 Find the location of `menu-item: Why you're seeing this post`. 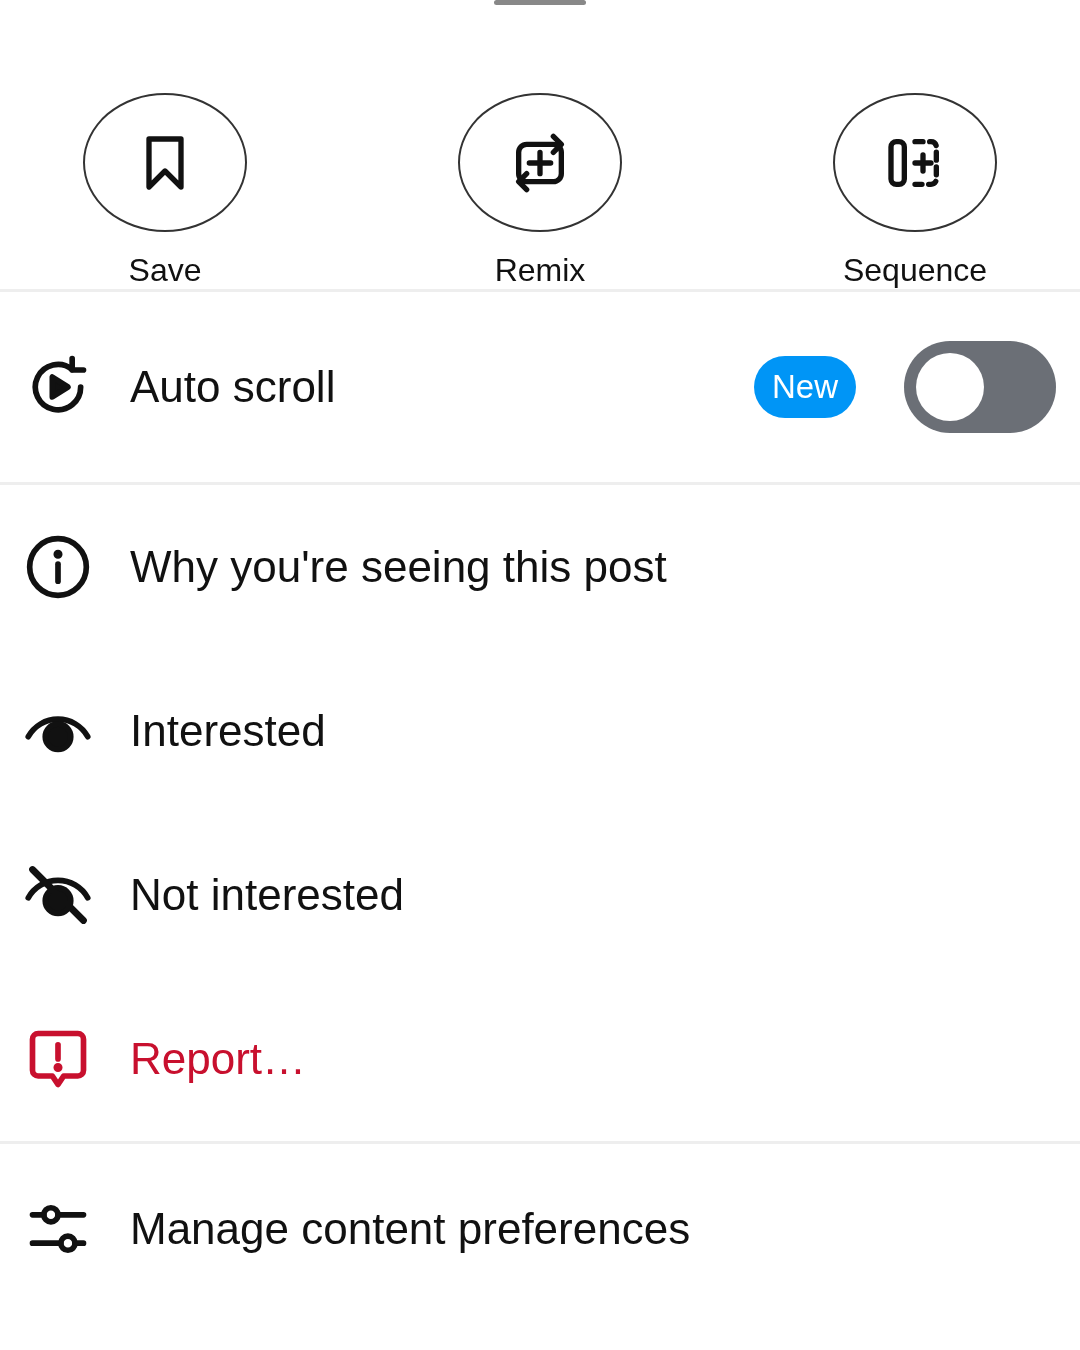

menu-item: Why you're seeing this post is located at coordinates (398, 567).